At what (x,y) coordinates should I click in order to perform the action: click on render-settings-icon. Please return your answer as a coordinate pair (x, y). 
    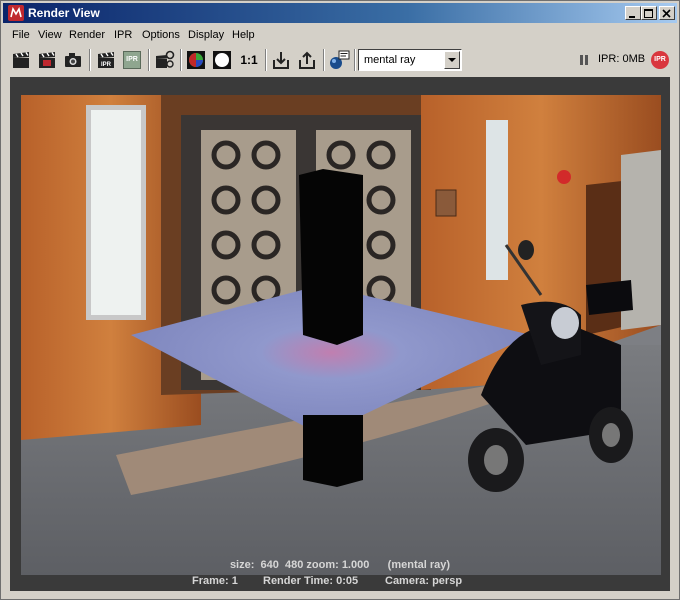
    Looking at the image, I should click on (165, 59).